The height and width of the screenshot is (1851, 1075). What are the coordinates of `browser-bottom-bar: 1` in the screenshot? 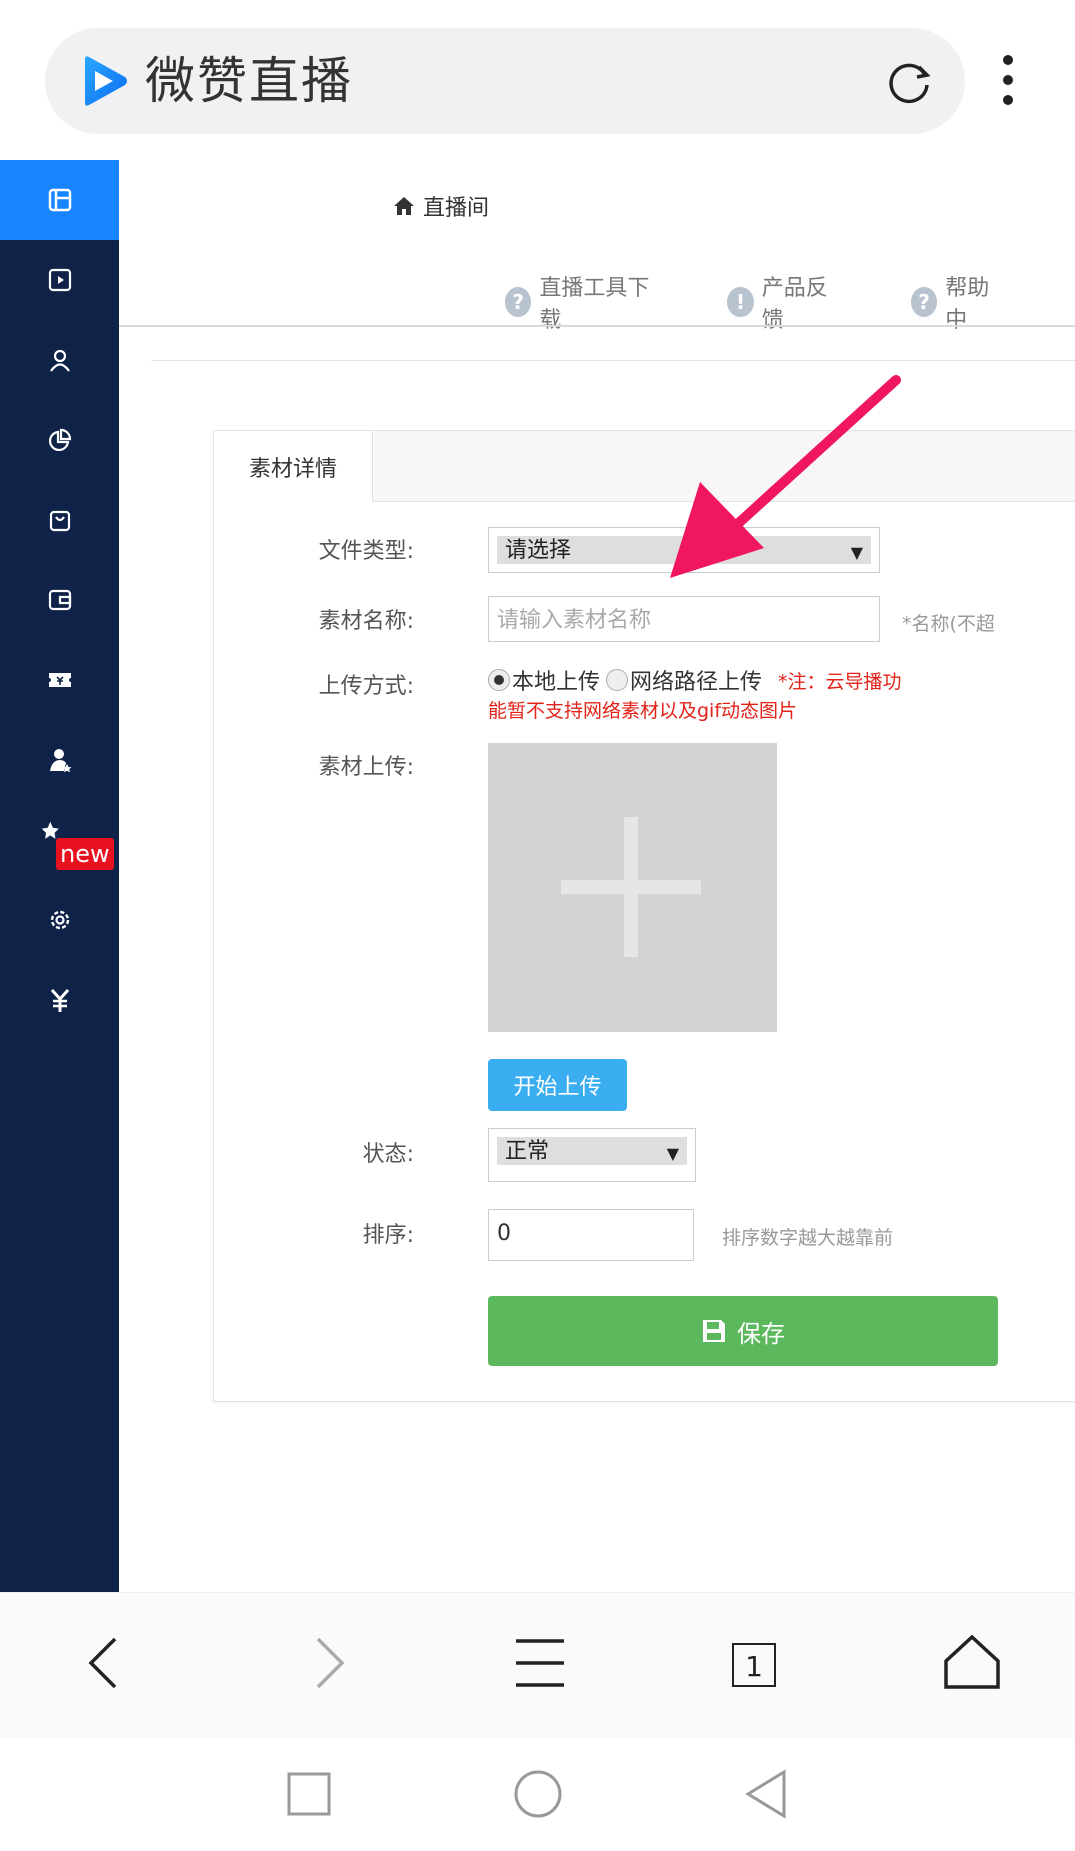 It's located at (537, 1665).